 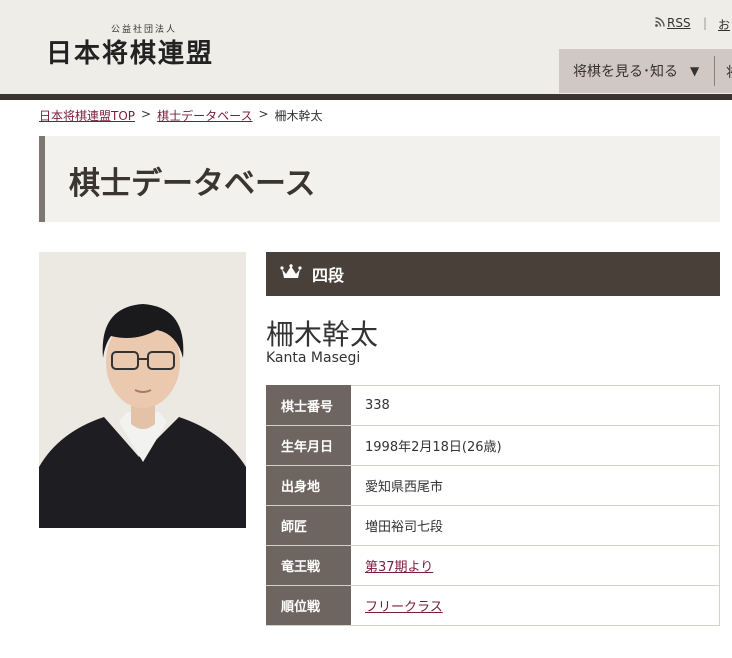 What do you see at coordinates (308, 485) in the screenshot?
I see `row-label: 出身地` at bounding box center [308, 485].